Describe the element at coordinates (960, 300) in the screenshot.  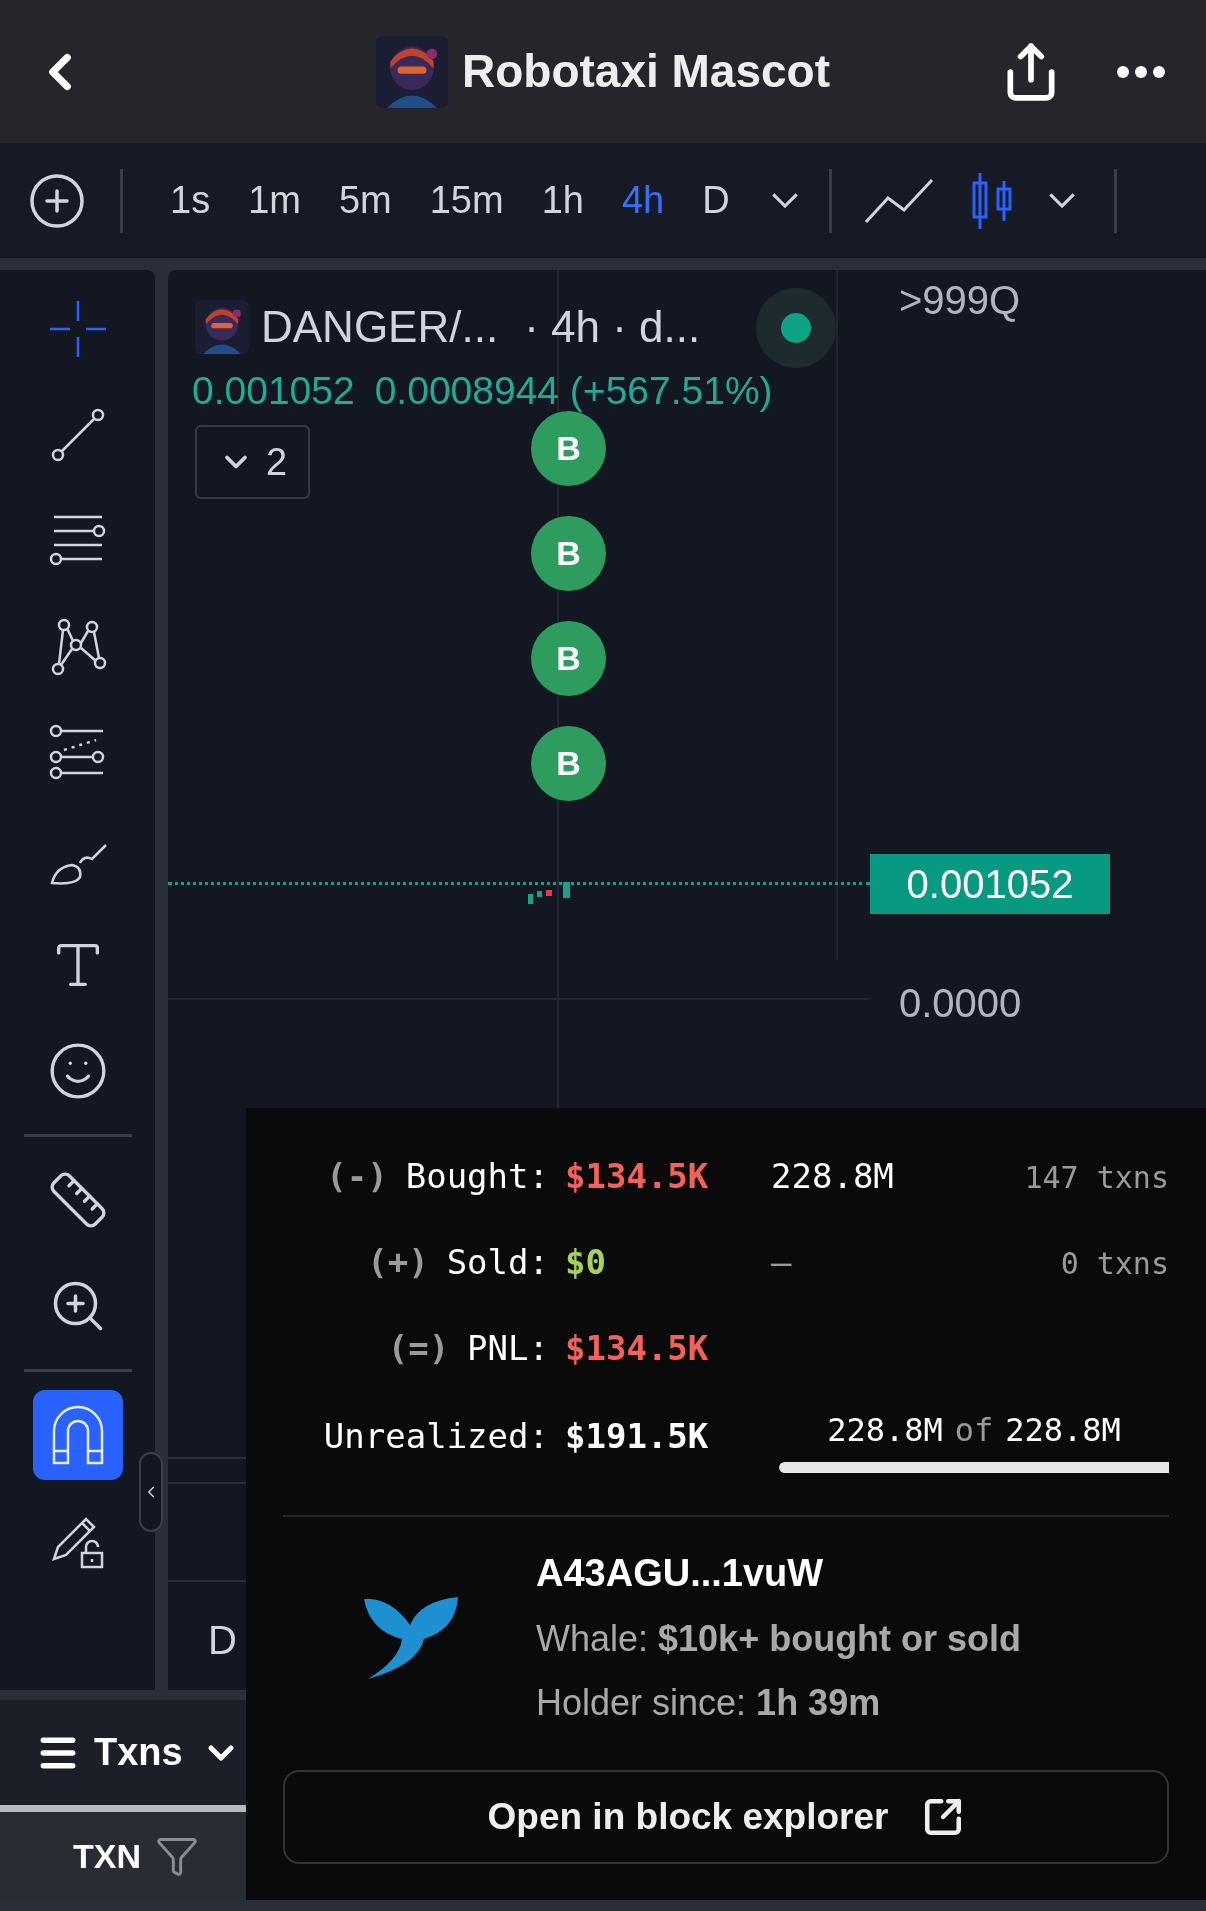
I see `price-axis-label: >999Q` at that location.